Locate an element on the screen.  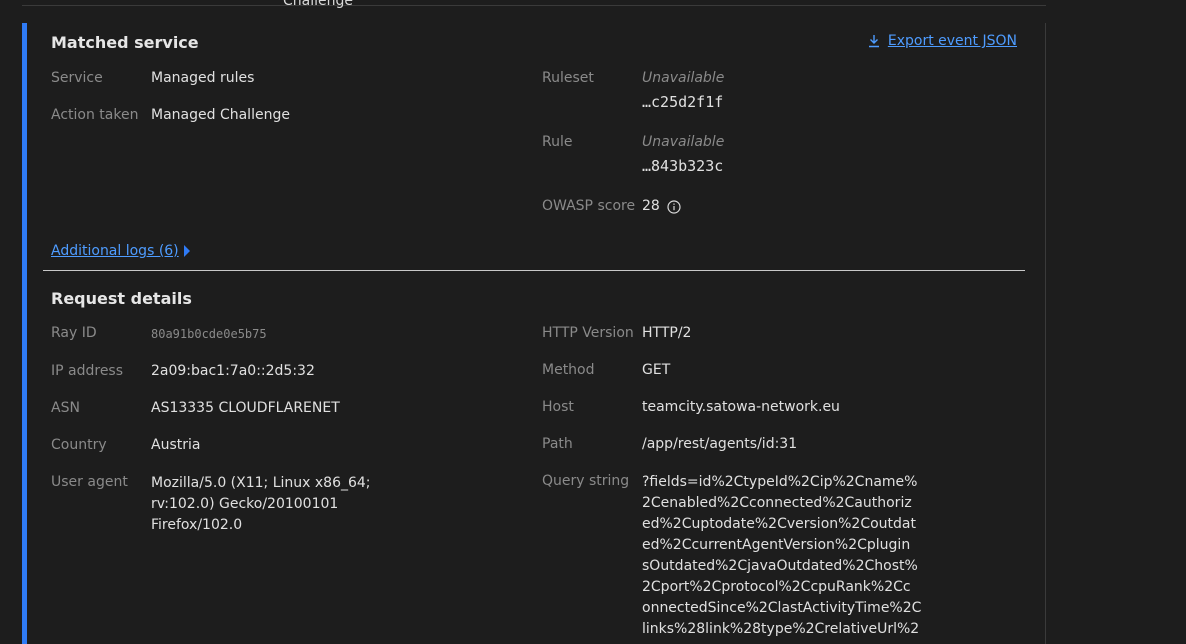
panel-accent-bar is located at coordinates (24, 333).